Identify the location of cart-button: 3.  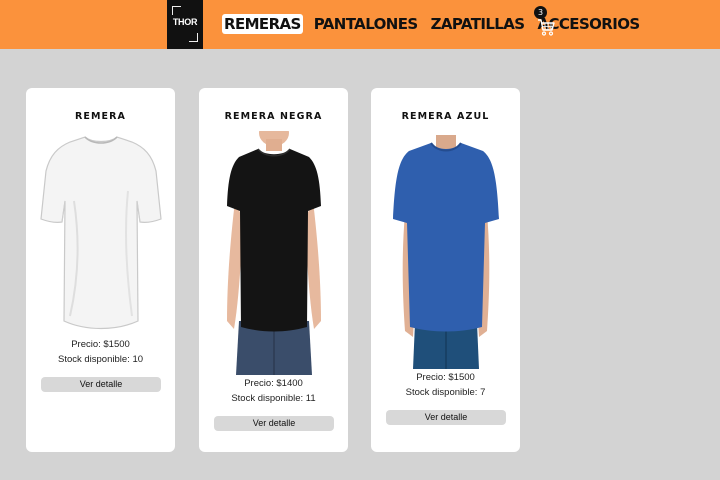
(546, 22).